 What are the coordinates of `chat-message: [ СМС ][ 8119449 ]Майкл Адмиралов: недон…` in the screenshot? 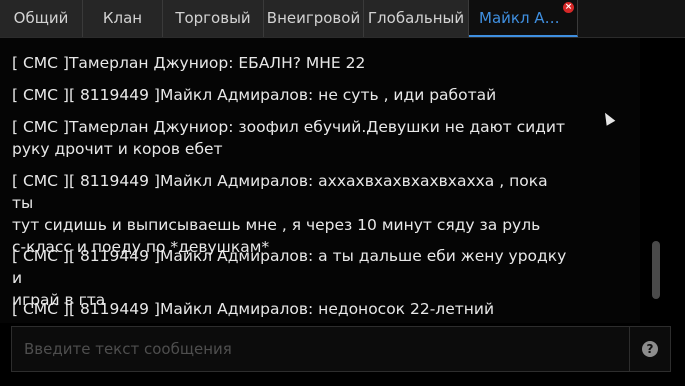 It's located at (253, 309).